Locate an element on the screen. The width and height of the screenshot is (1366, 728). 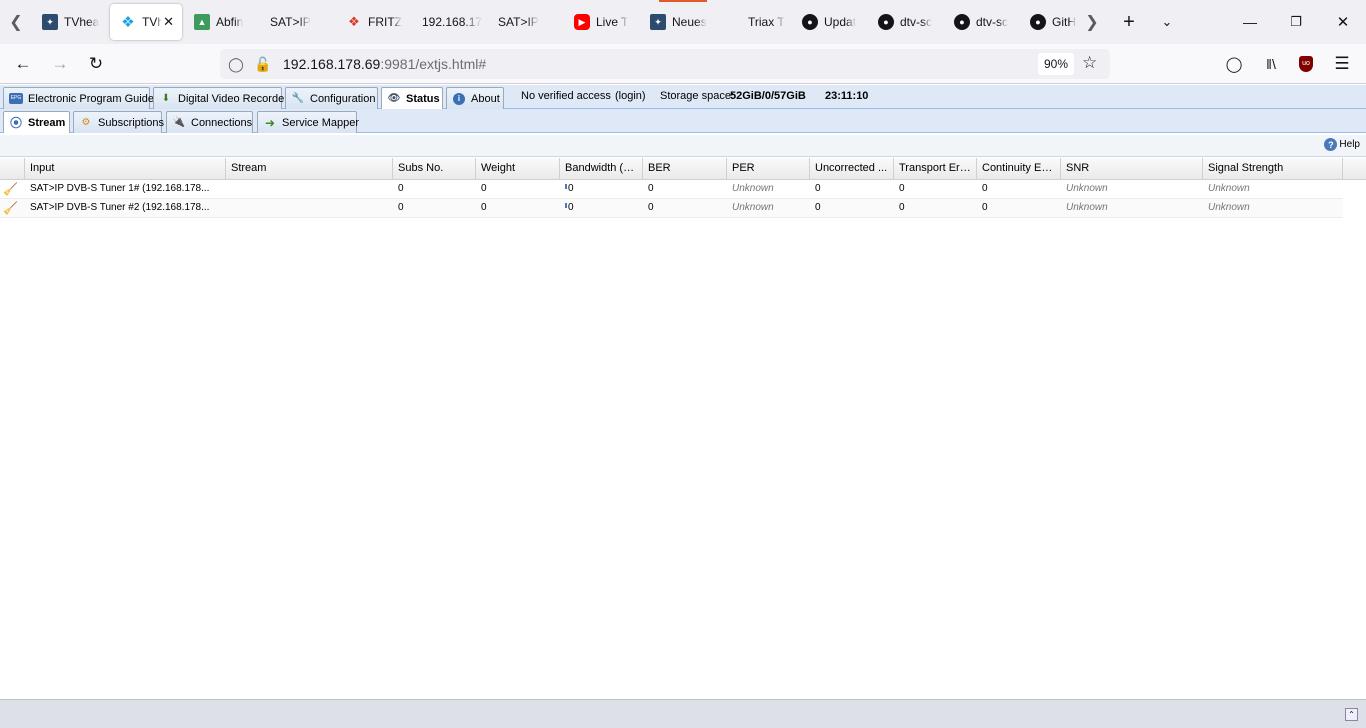
browser-tab: Triax T is located at coordinates (753, 22).